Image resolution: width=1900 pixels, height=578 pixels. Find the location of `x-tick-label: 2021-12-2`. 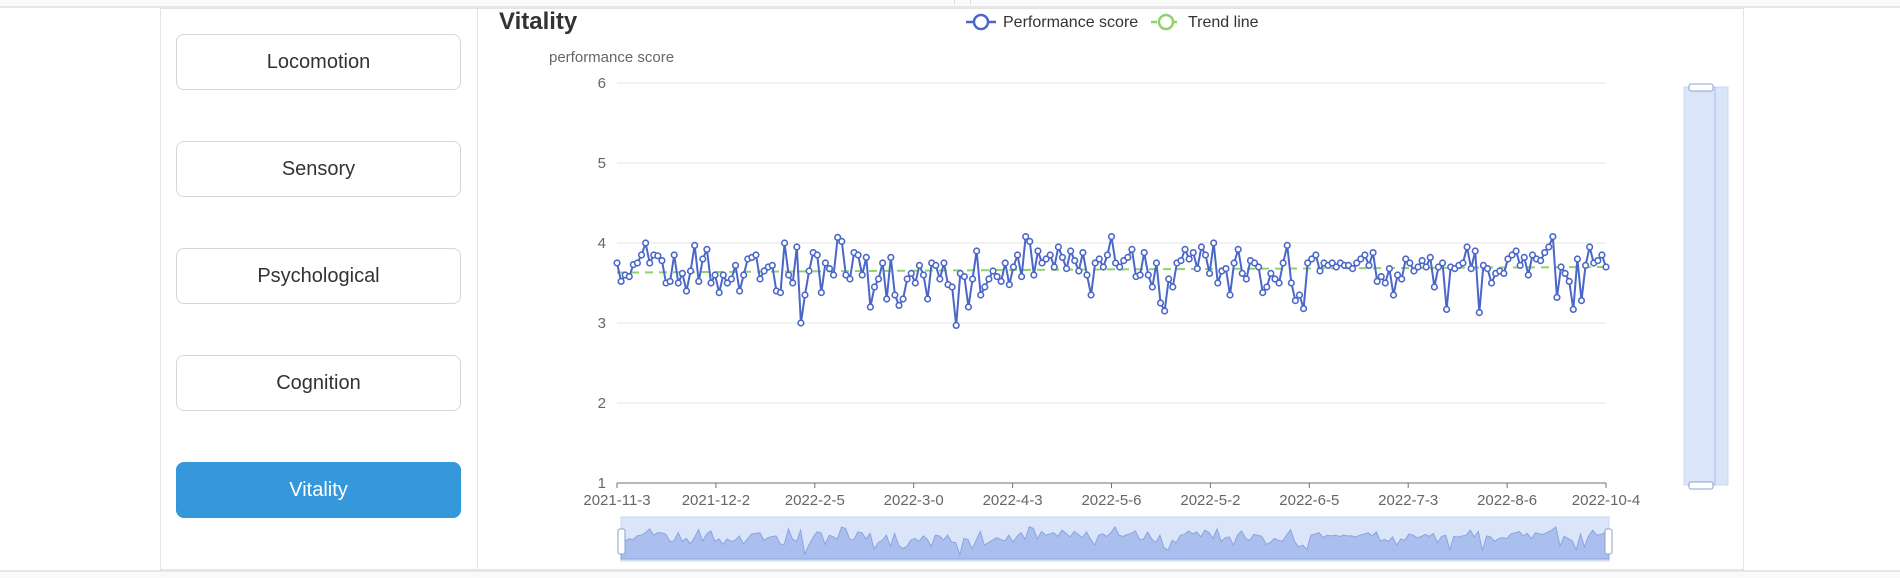

x-tick-label: 2021-12-2 is located at coordinates (716, 500).